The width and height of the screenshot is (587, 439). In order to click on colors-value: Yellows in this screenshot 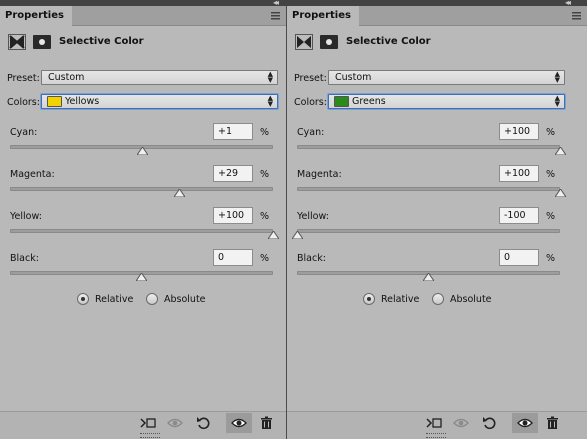, I will do `click(82, 101)`.